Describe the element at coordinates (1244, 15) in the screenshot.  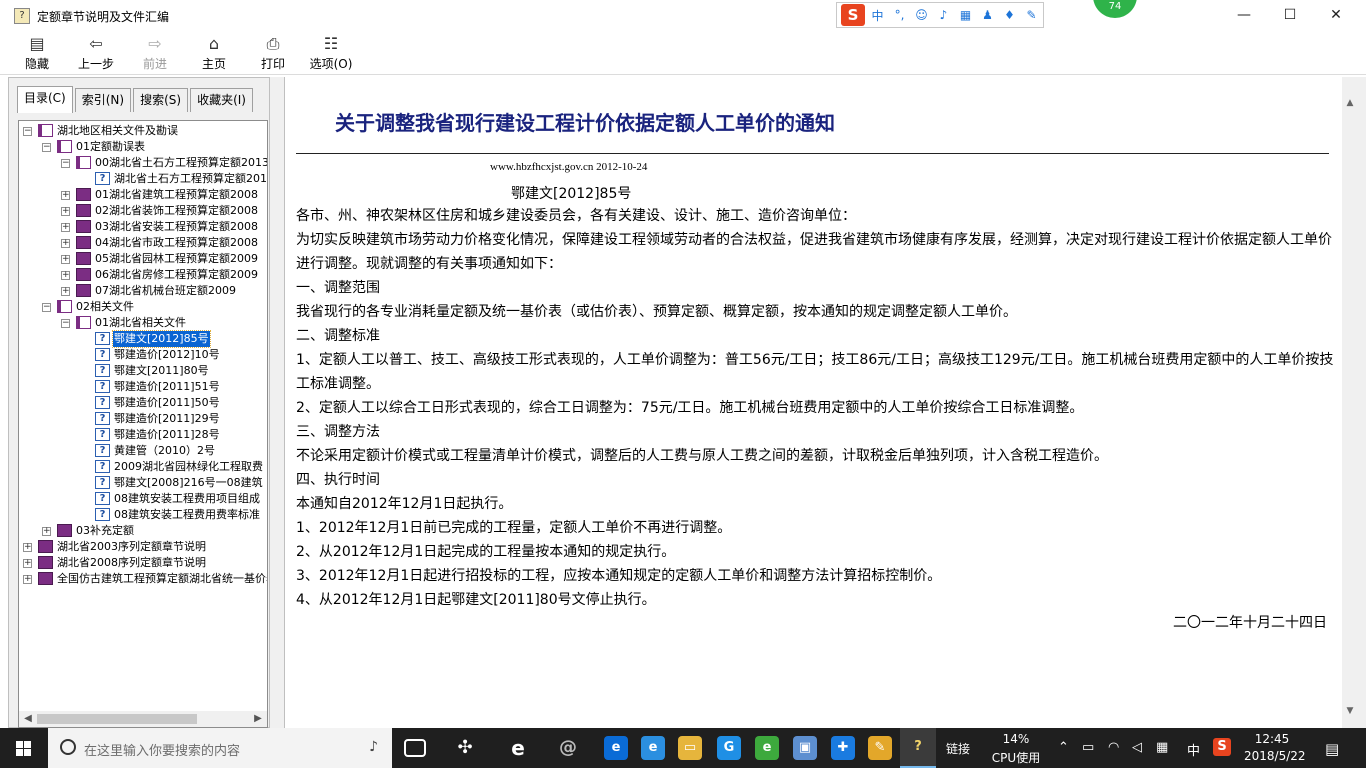
I see `minimize-button: —` at that location.